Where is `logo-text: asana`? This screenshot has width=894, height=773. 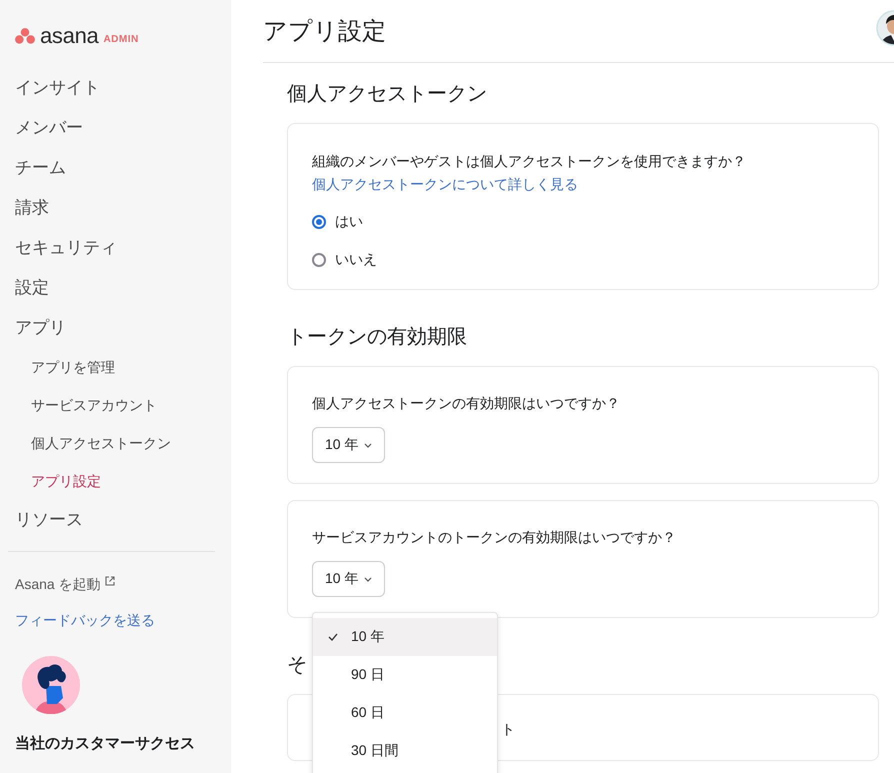 logo-text: asana is located at coordinates (69, 36).